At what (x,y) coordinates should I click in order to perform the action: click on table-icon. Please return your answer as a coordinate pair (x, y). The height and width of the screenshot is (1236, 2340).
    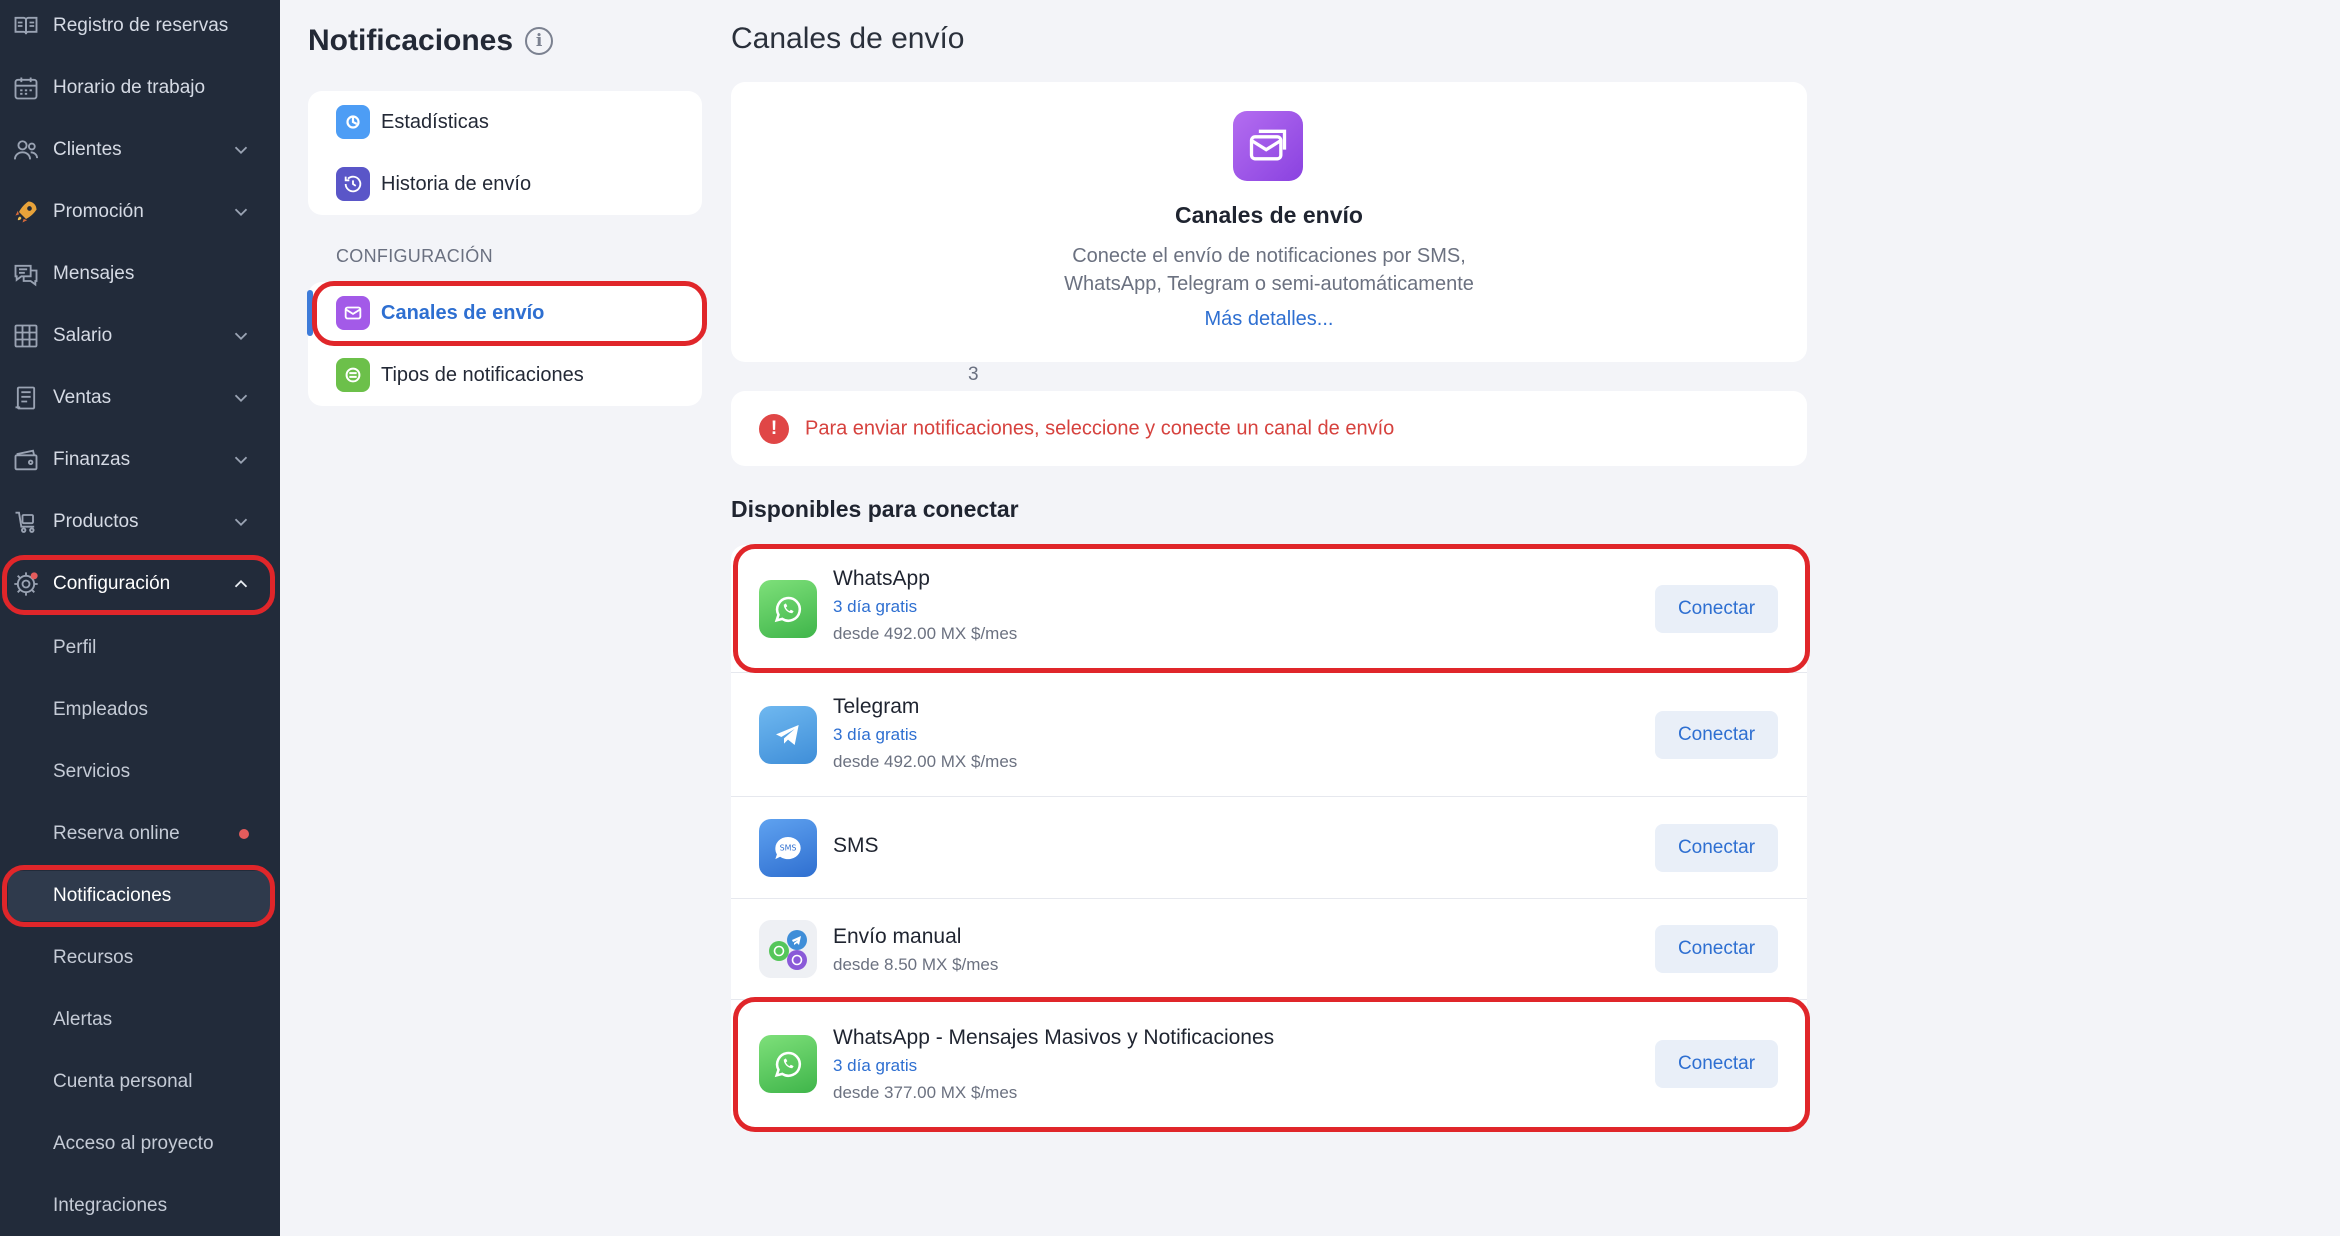
    Looking at the image, I should click on (26, 336).